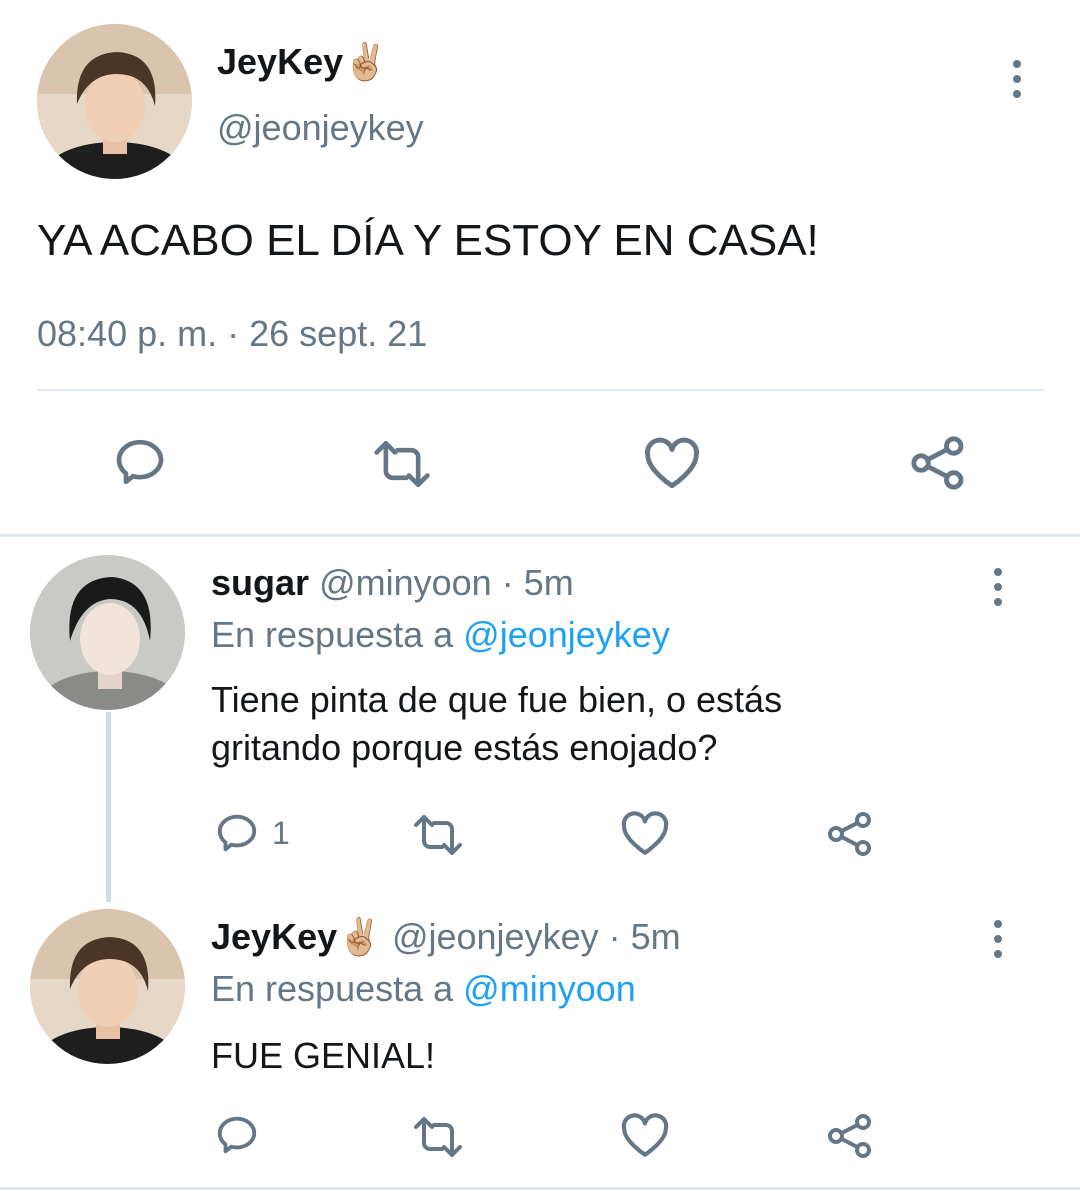 Image resolution: width=1080 pixels, height=1191 pixels. I want to click on section-divider, so click(540, 535).